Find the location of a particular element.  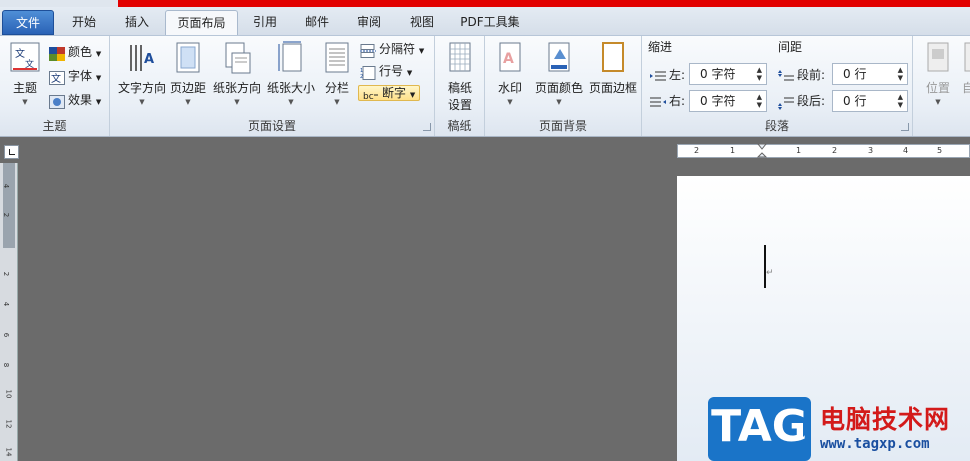

columns-button: 分栏 ▼ is located at coordinates (337, 73).